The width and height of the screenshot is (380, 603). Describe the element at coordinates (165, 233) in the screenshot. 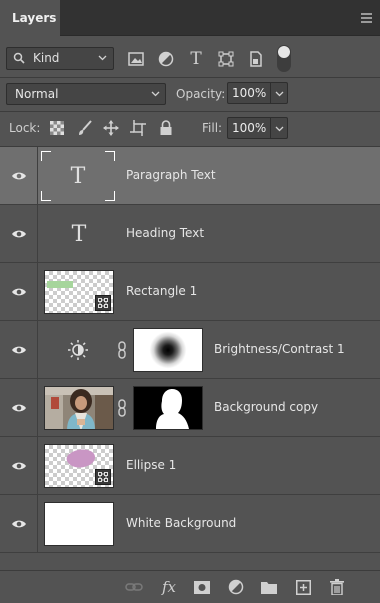

I see `layer-name: Heading Text` at that location.